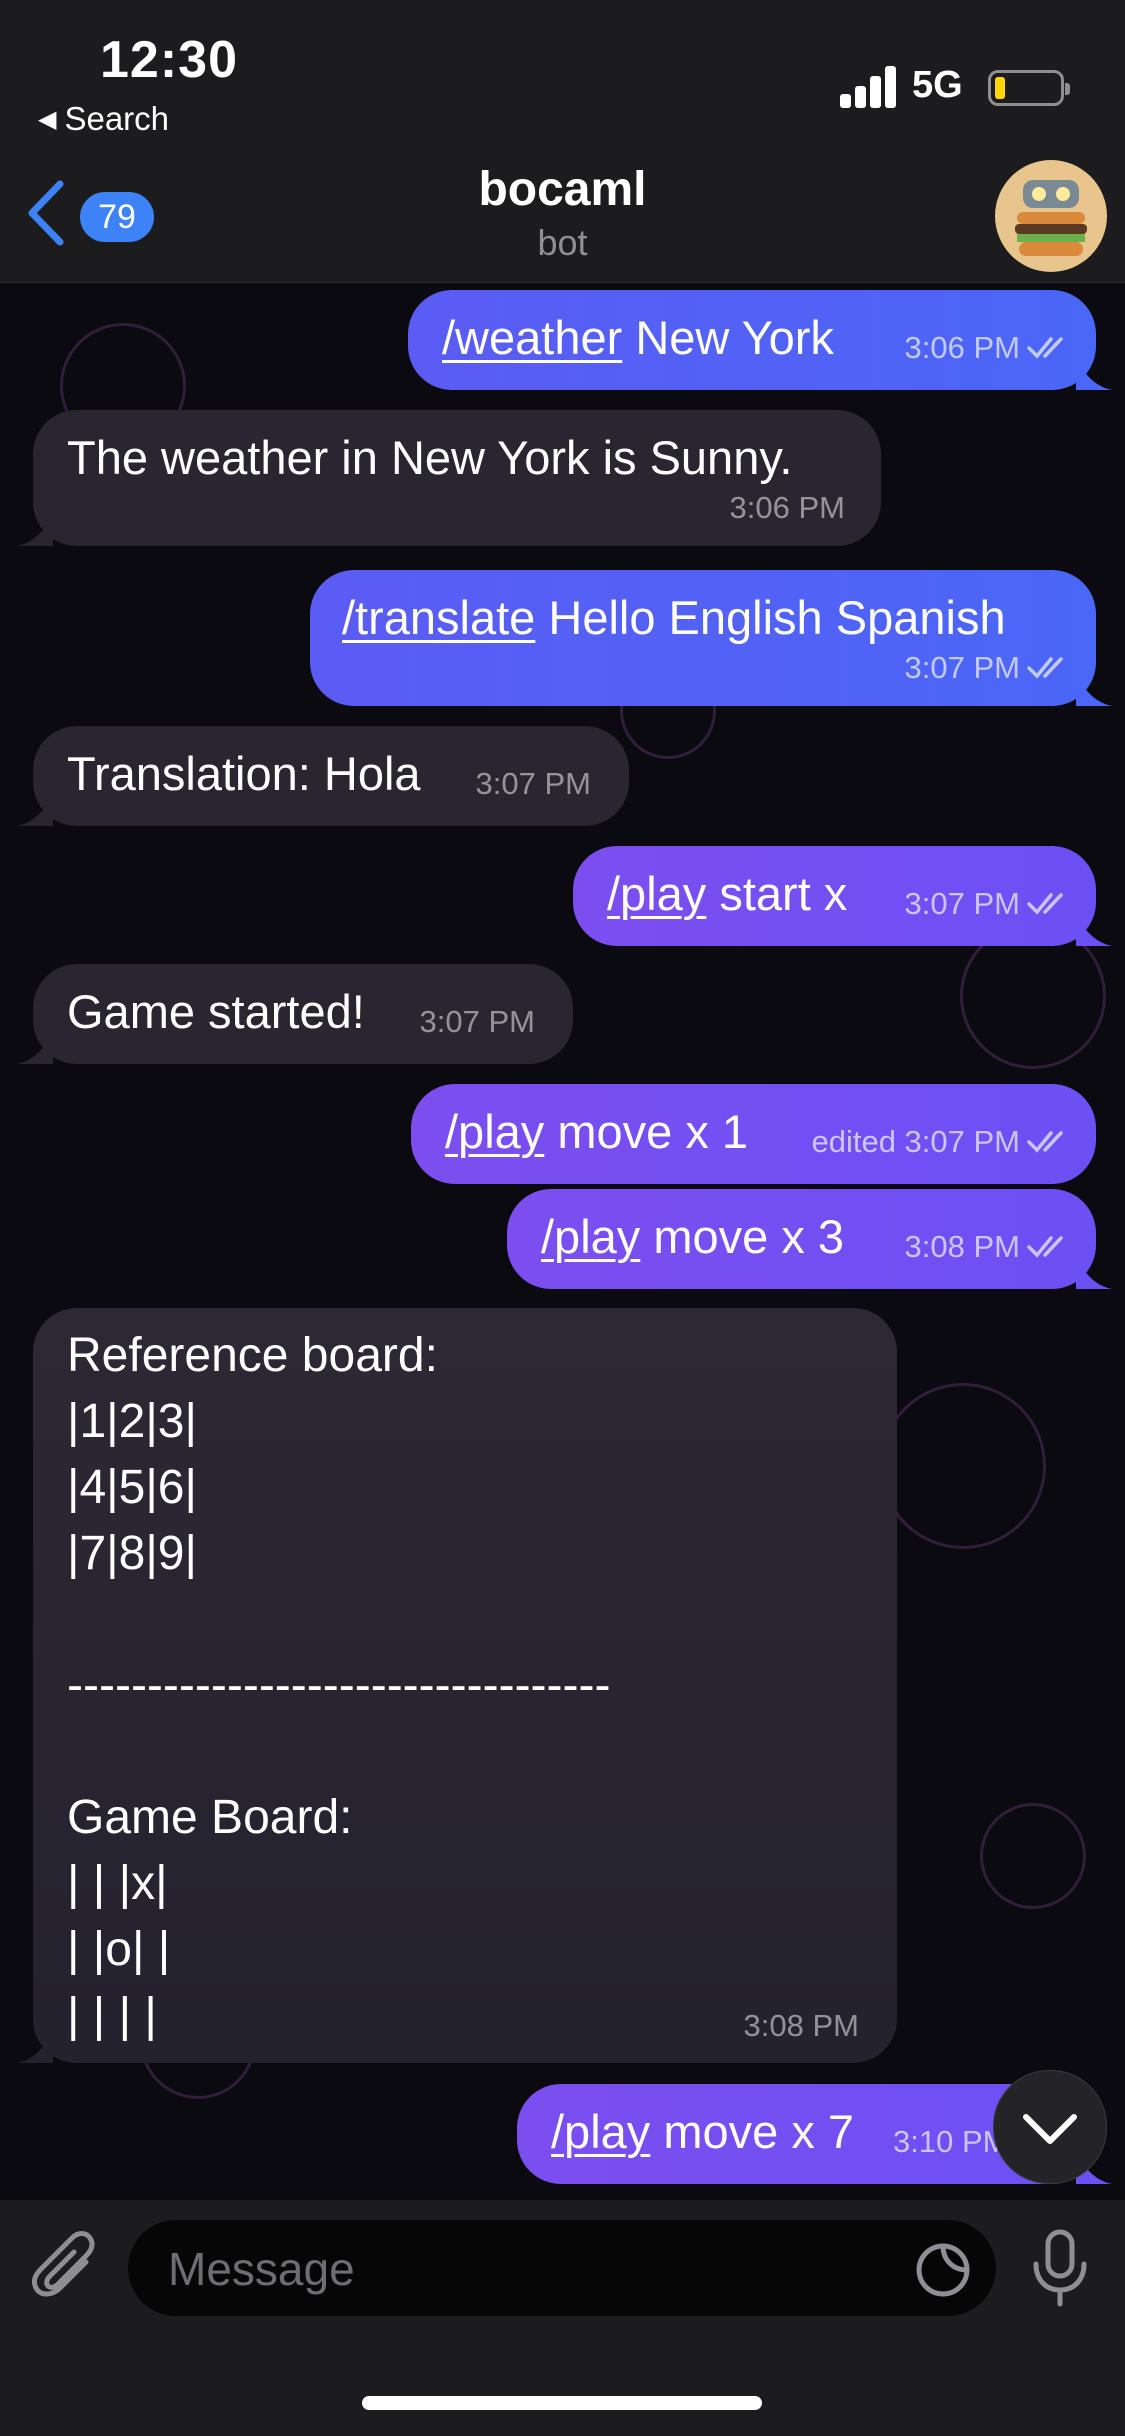 The height and width of the screenshot is (2436, 1125). What do you see at coordinates (562, 75) in the screenshot?
I see `status-bar: 12:30 ◀ Search 5G` at bounding box center [562, 75].